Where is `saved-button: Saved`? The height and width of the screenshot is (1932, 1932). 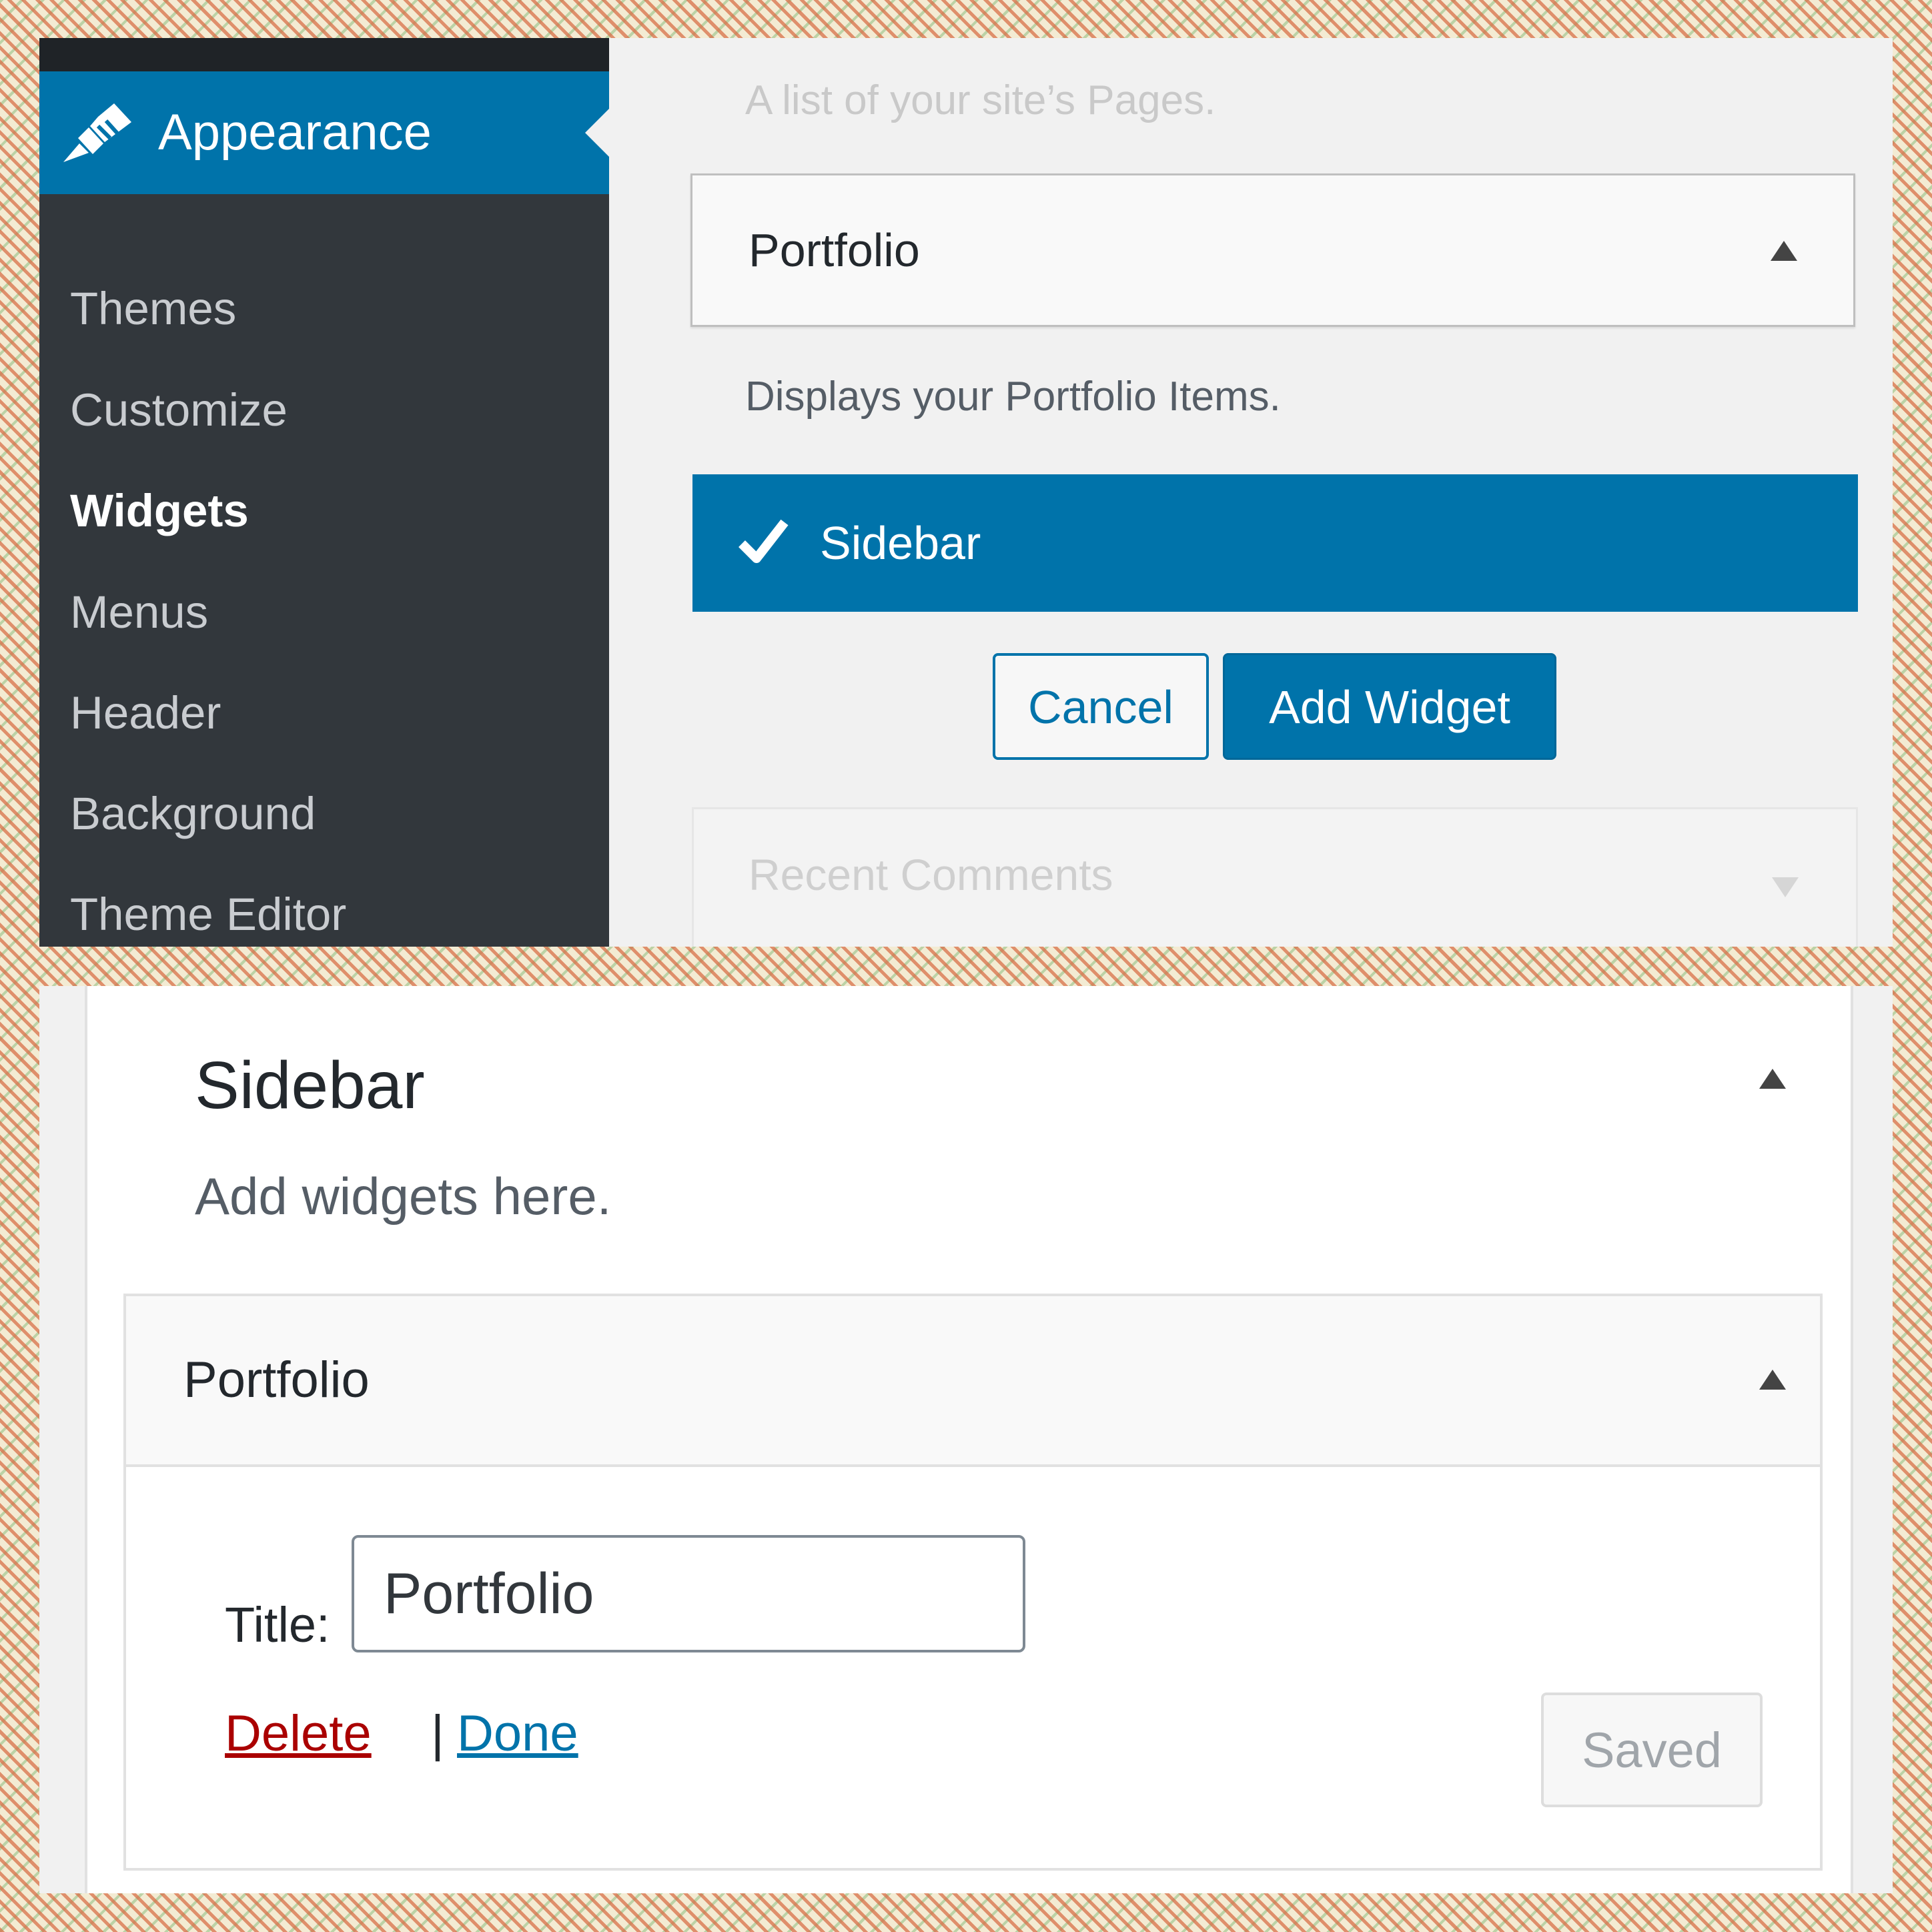 saved-button: Saved is located at coordinates (1652, 1750).